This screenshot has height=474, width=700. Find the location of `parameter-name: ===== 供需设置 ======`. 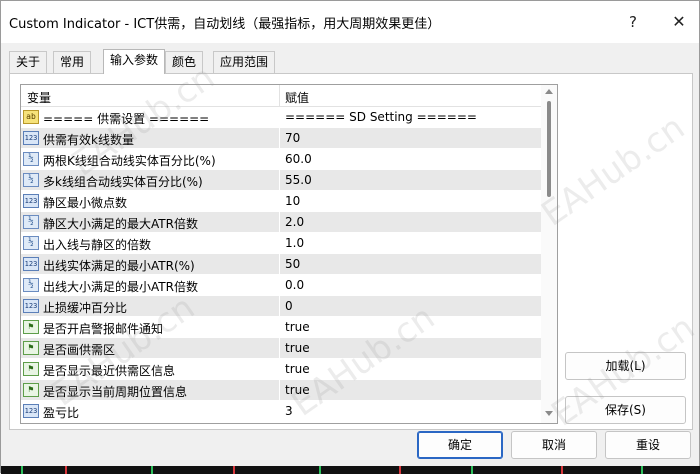

parameter-name: ===== 供需设置 ====== is located at coordinates (126, 119).